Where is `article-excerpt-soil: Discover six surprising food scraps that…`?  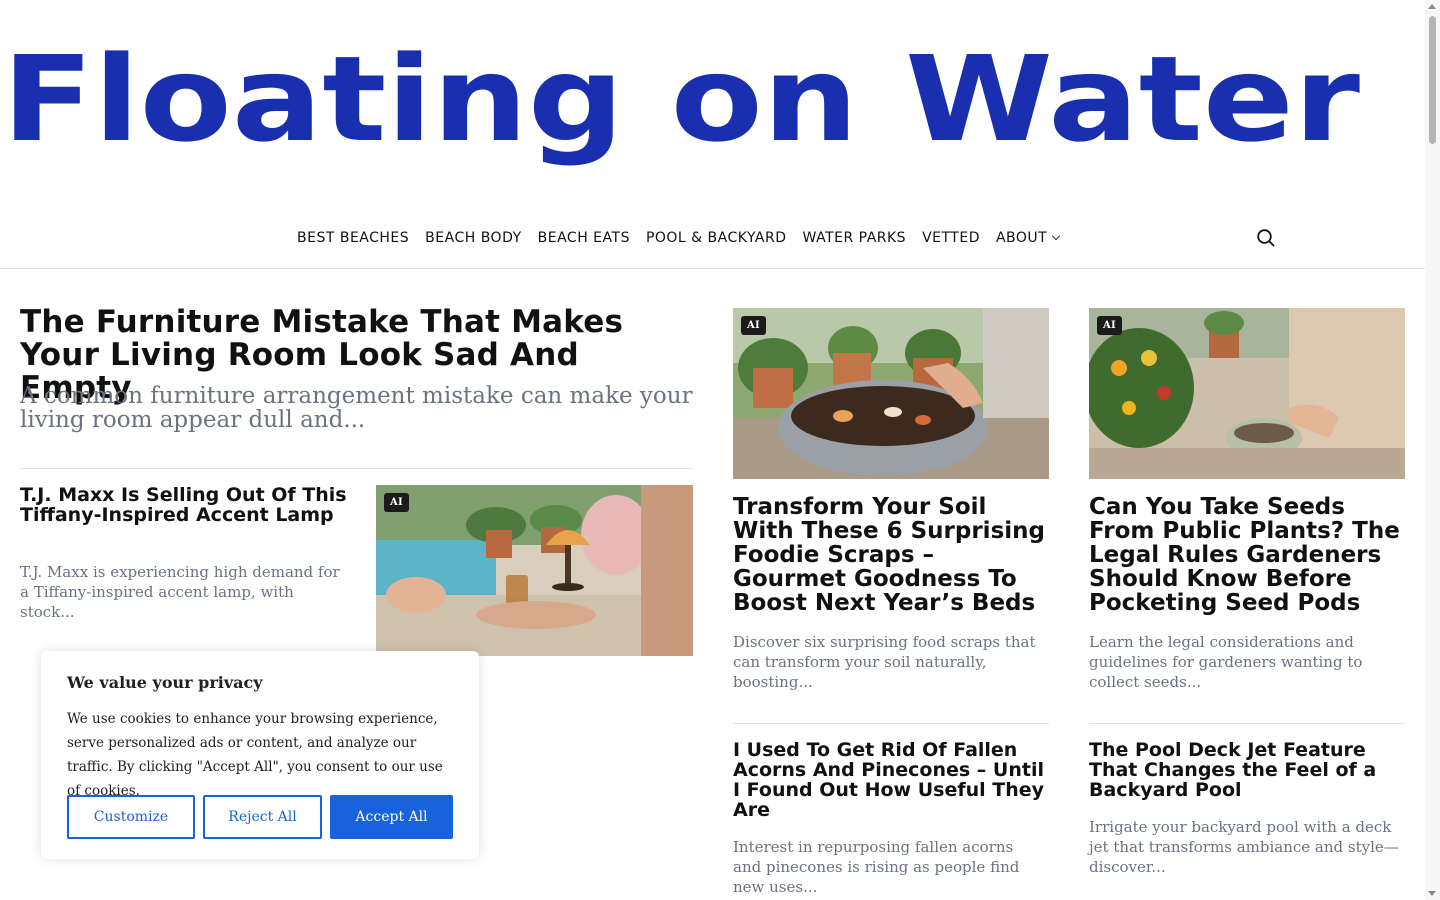 article-excerpt-soil: Discover six surprising food scraps that… is located at coordinates (884, 662).